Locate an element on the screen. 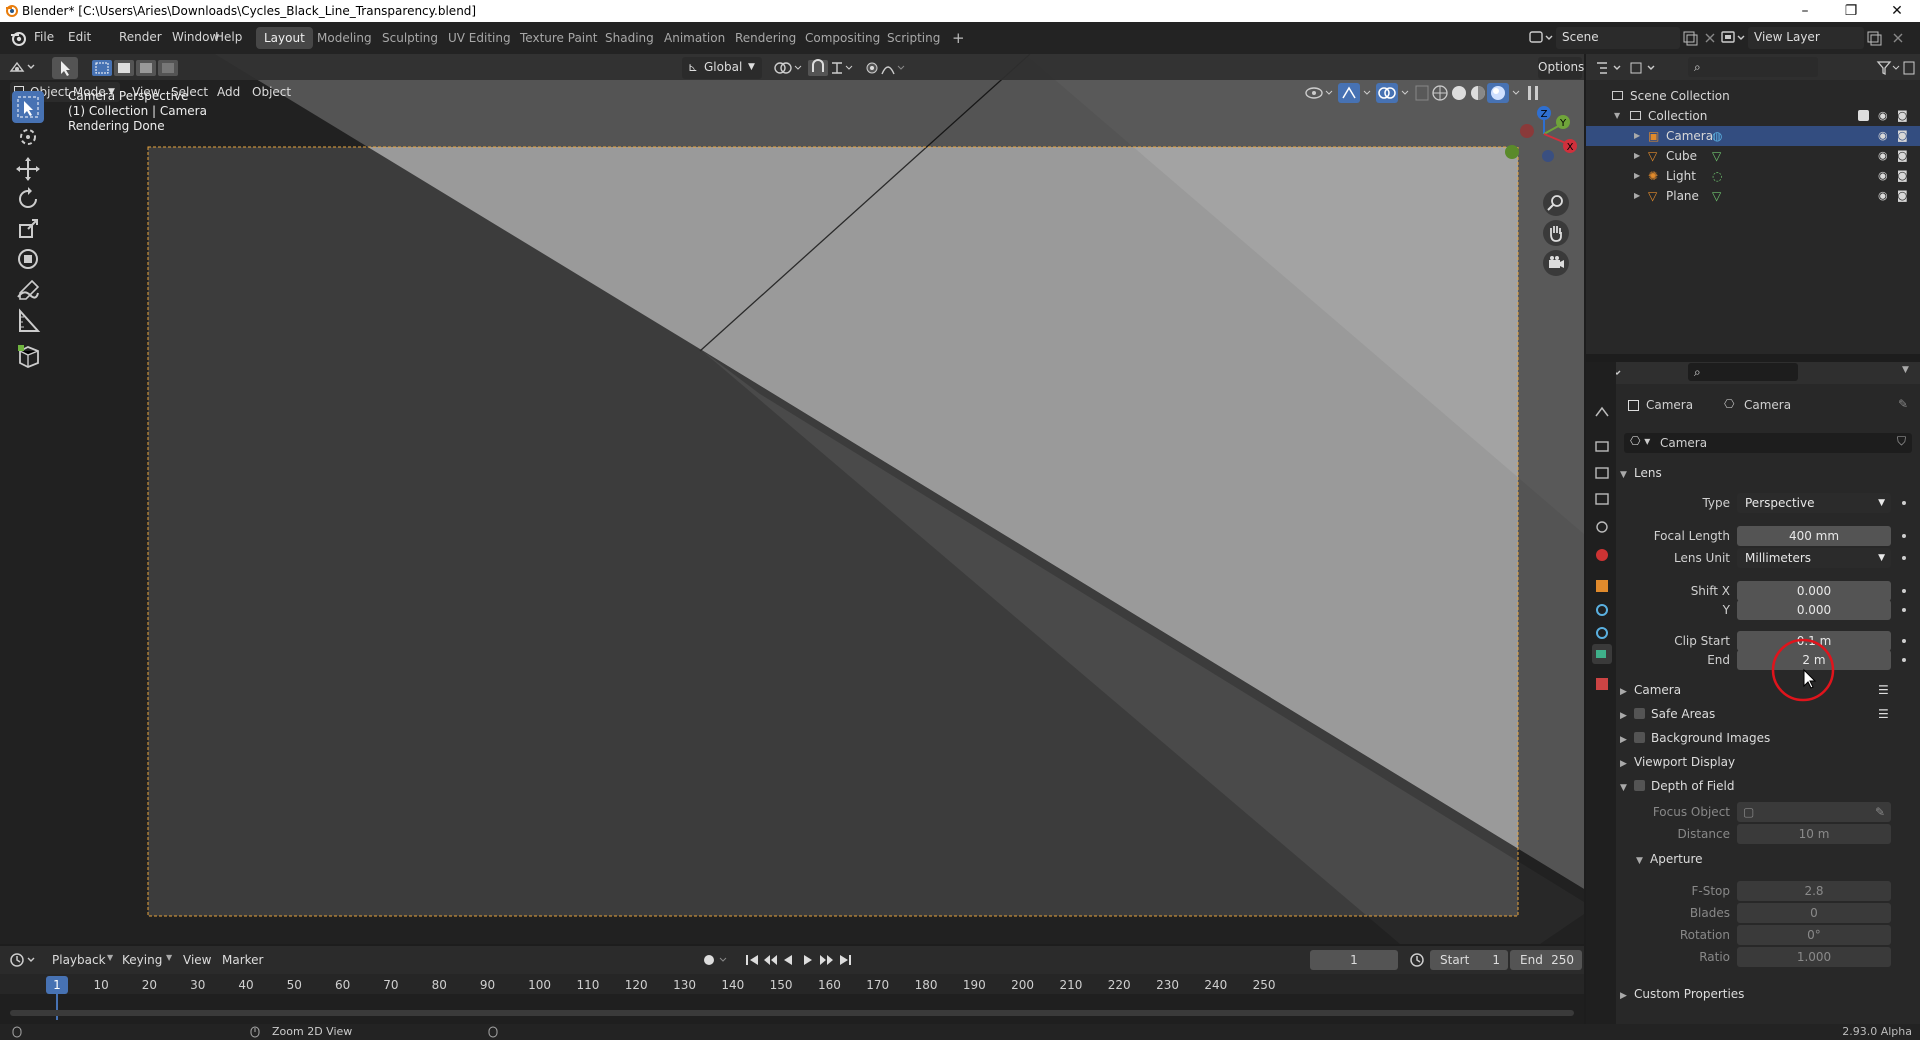 This screenshot has height=1040, width=1920. measure-tool is located at coordinates (28, 321).